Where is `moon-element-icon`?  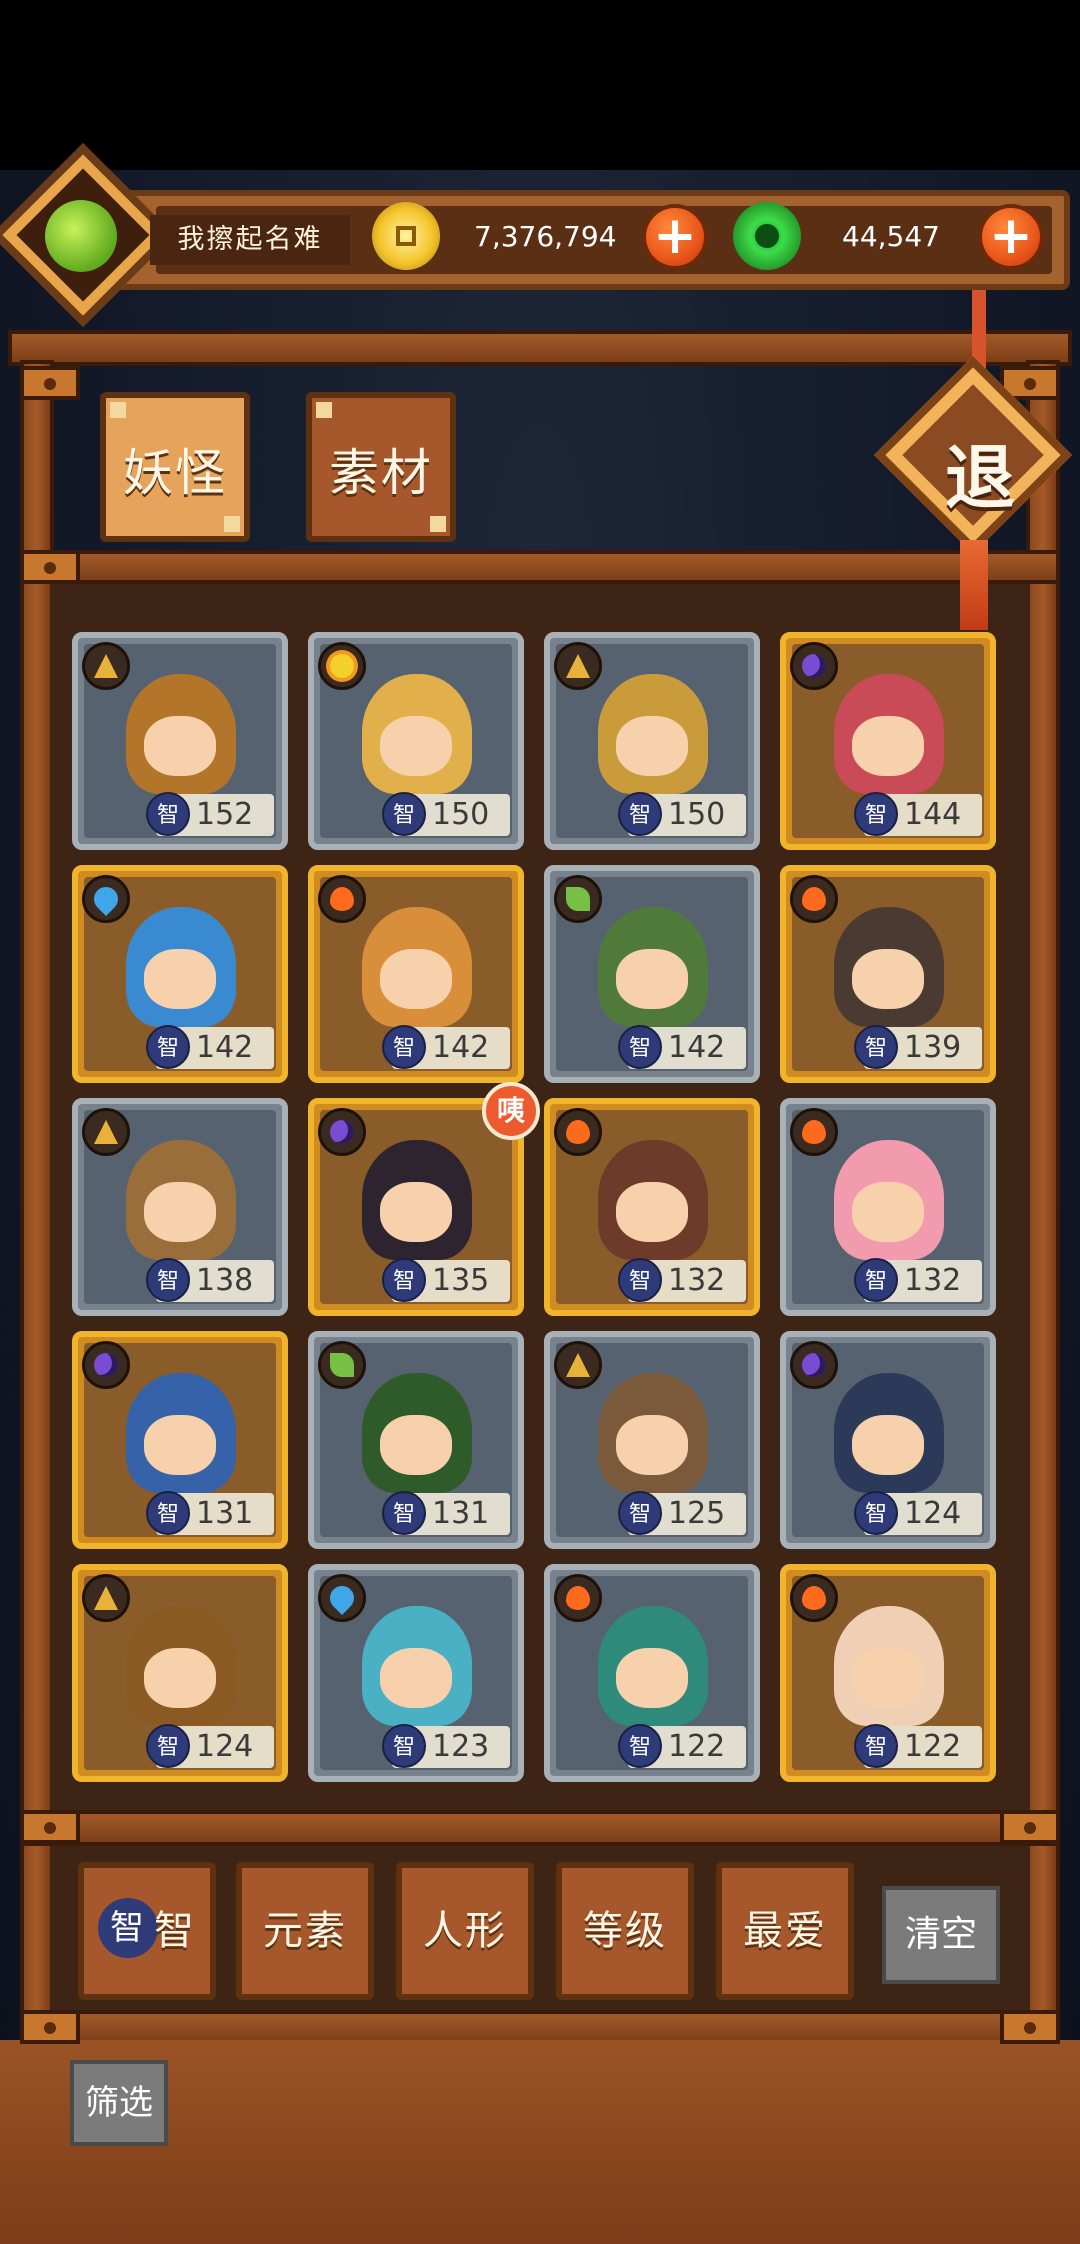 moon-element-icon is located at coordinates (342, 1132).